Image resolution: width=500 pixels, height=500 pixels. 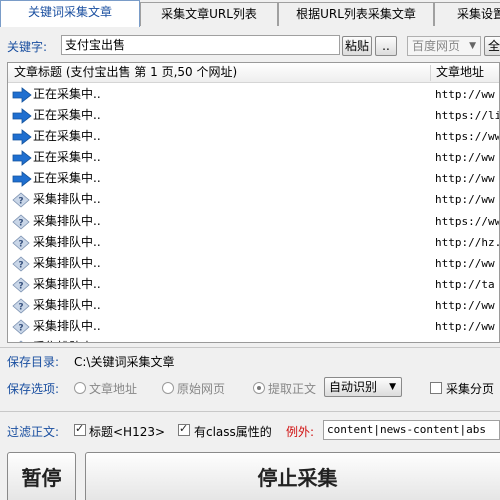 I want to click on list-item: ? 采集排队中.. http://ta, so click(x=253, y=284).